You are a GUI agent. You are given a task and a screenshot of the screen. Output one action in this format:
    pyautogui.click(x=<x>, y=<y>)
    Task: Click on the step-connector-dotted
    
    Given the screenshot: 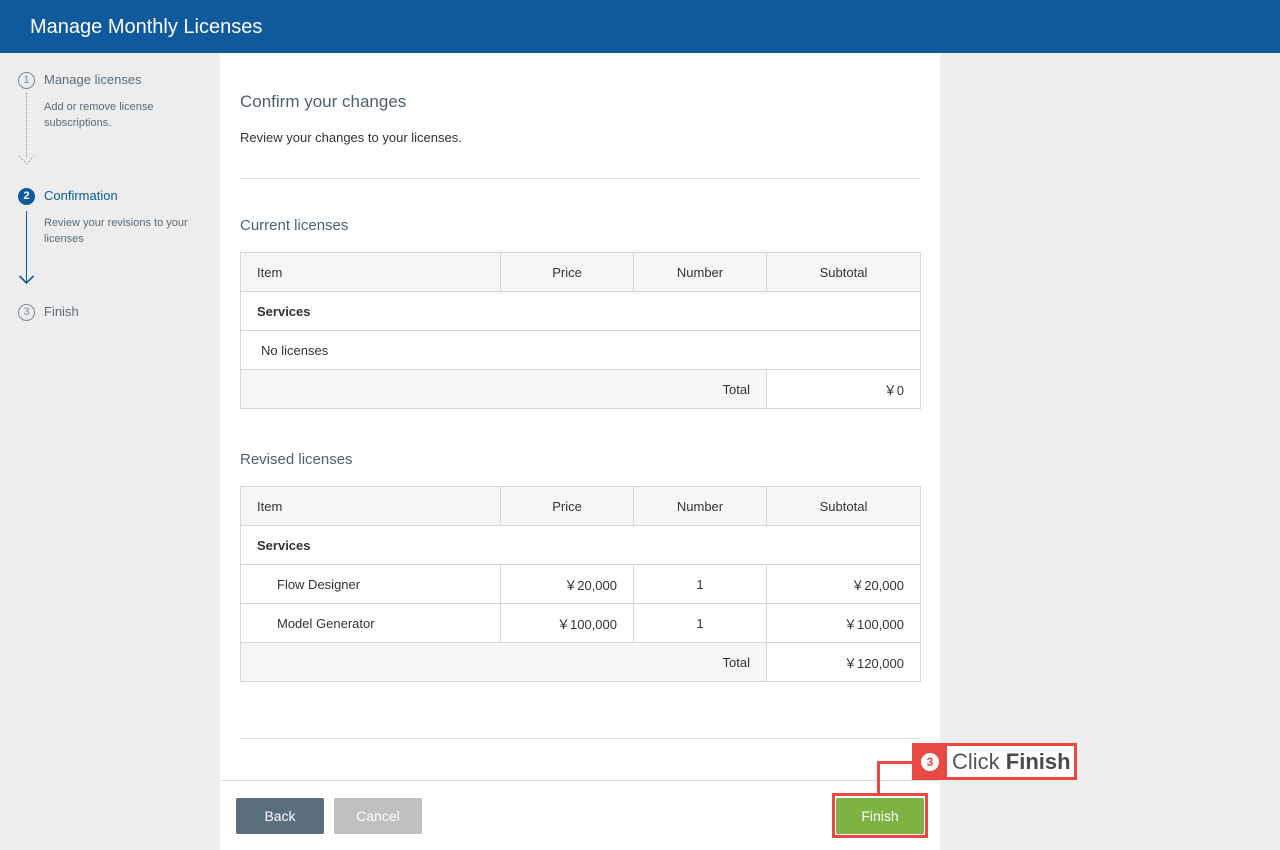 What is the action you would take?
    pyautogui.click(x=26, y=125)
    